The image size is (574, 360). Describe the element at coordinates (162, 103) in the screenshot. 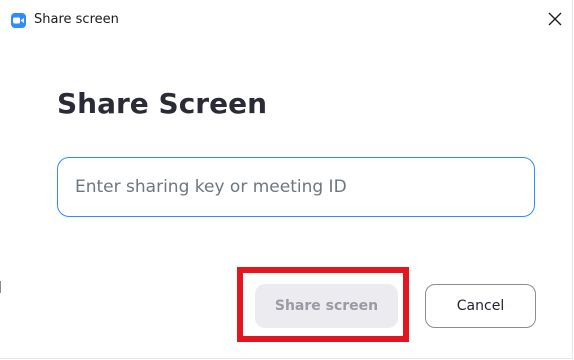

I see `dialog-heading: Share Screen` at that location.